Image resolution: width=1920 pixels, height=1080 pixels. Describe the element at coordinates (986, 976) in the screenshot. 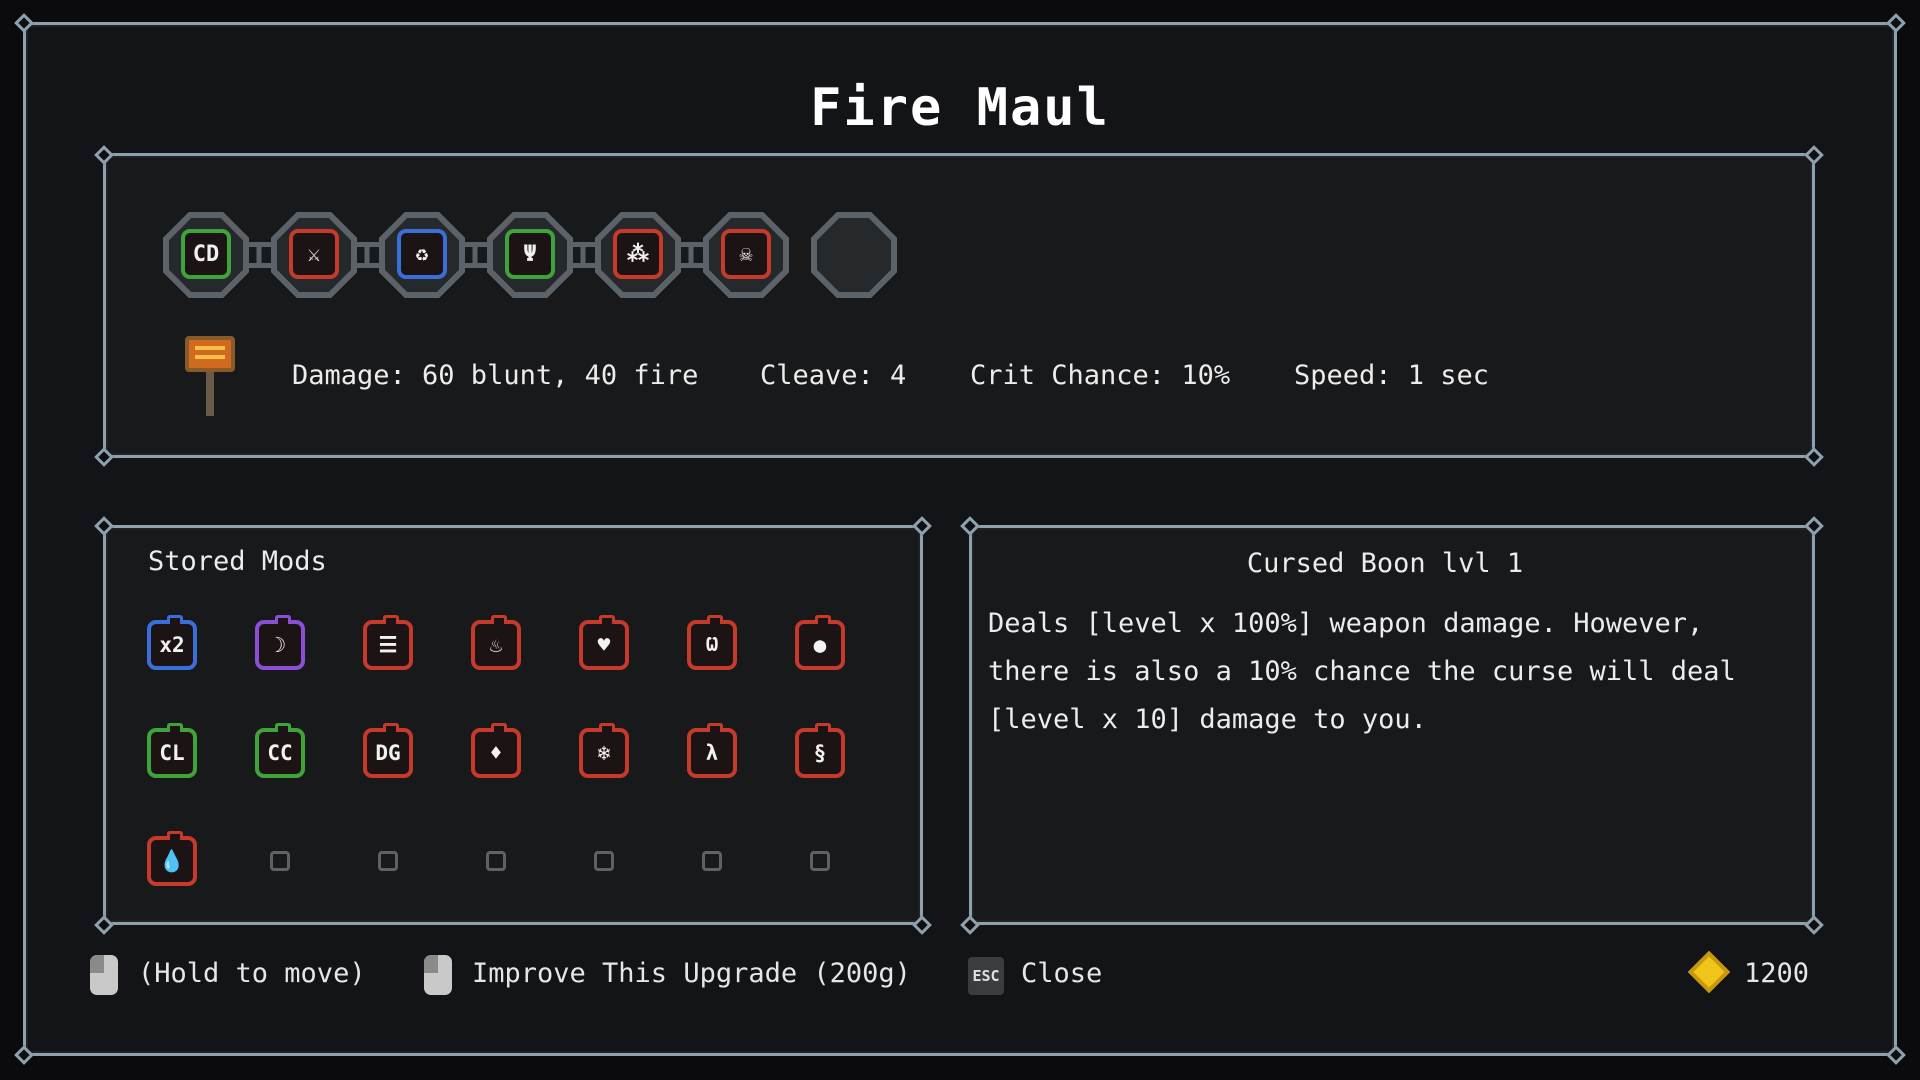

I see `esc-key-icon: ESC` at that location.